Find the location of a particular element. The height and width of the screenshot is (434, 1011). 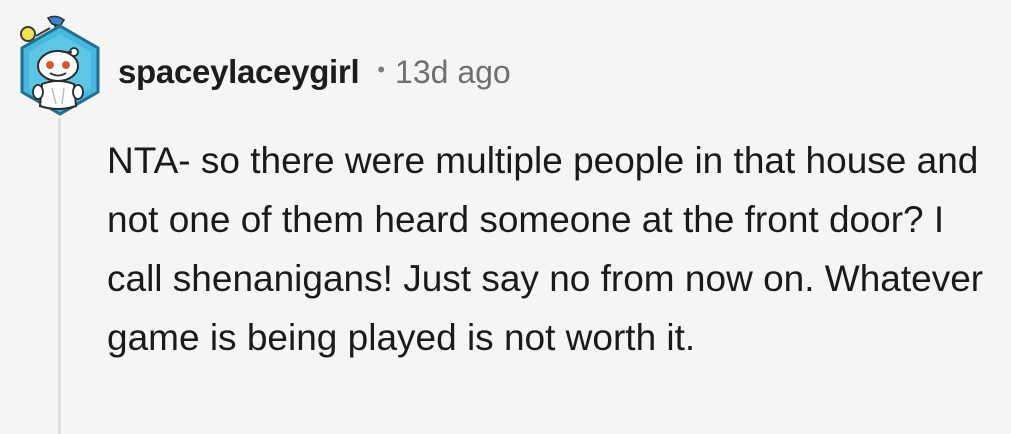

comment-header: spaceylaceygirl • 13d ago is located at coordinates (314, 72).